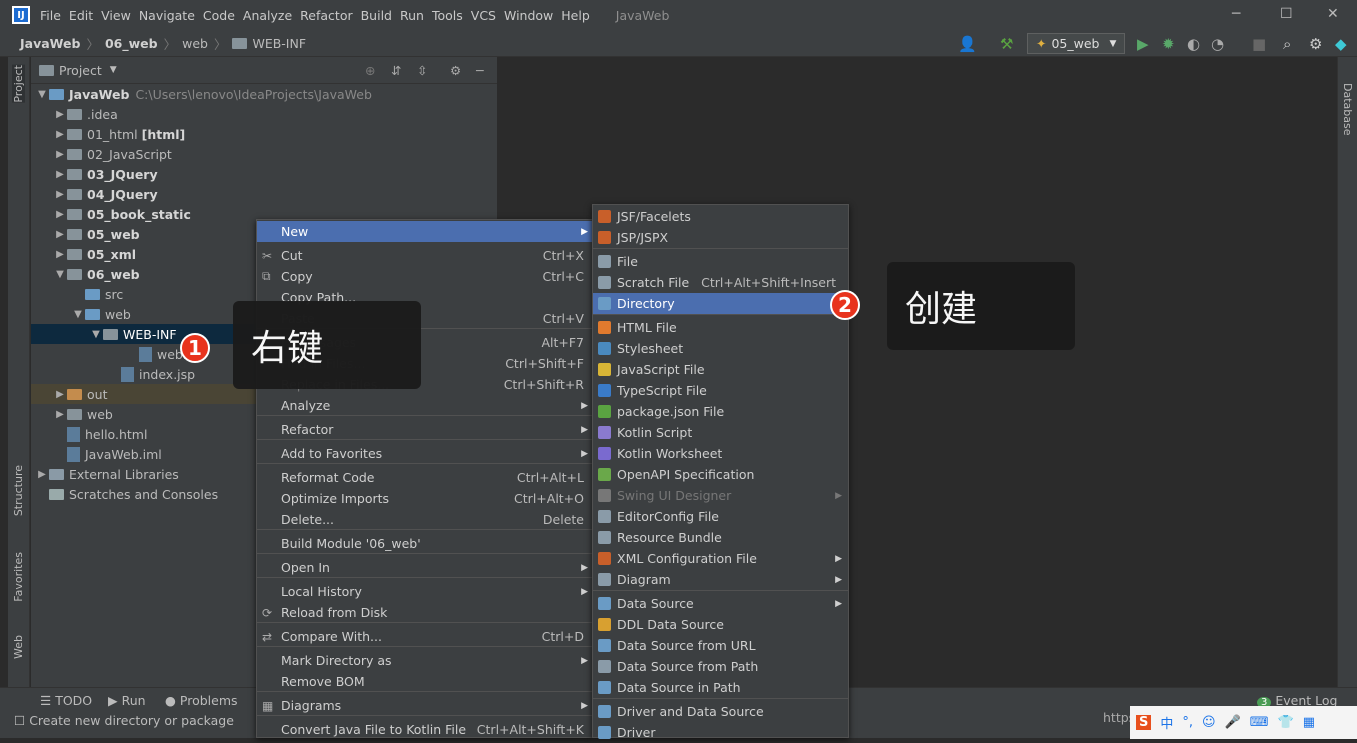  I want to click on context-menu-item: New ▶, so click(424, 231).